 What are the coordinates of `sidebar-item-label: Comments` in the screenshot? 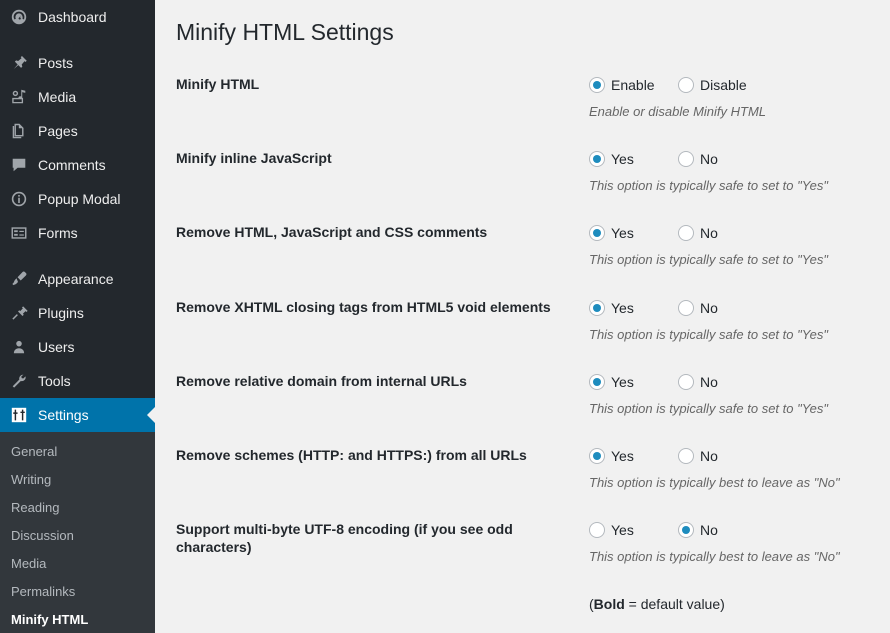 It's located at (72, 165).